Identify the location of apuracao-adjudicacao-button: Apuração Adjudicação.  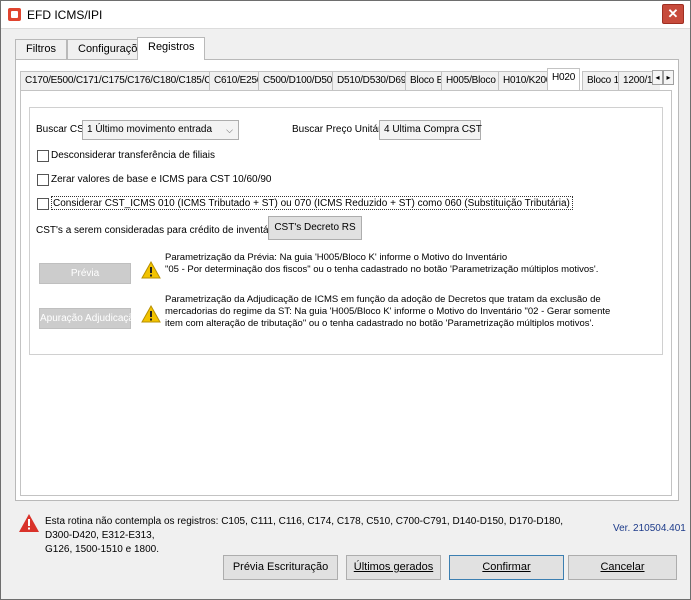
(89, 318).